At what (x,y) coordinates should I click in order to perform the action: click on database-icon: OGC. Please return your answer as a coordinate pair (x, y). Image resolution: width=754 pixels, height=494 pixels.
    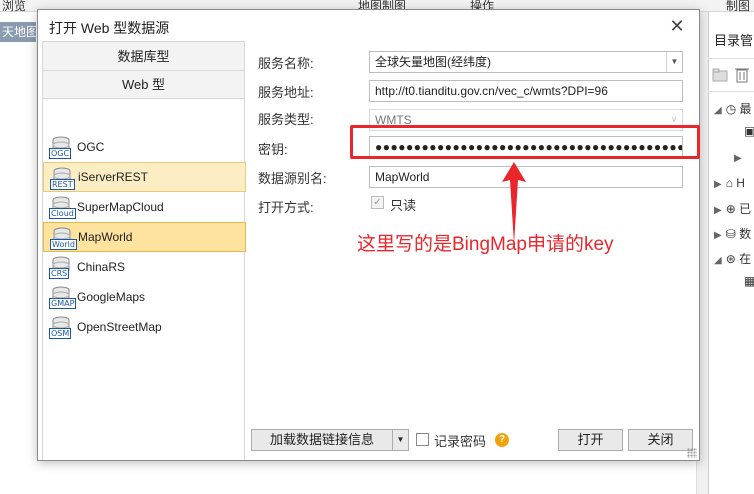
    Looking at the image, I should click on (61, 147).